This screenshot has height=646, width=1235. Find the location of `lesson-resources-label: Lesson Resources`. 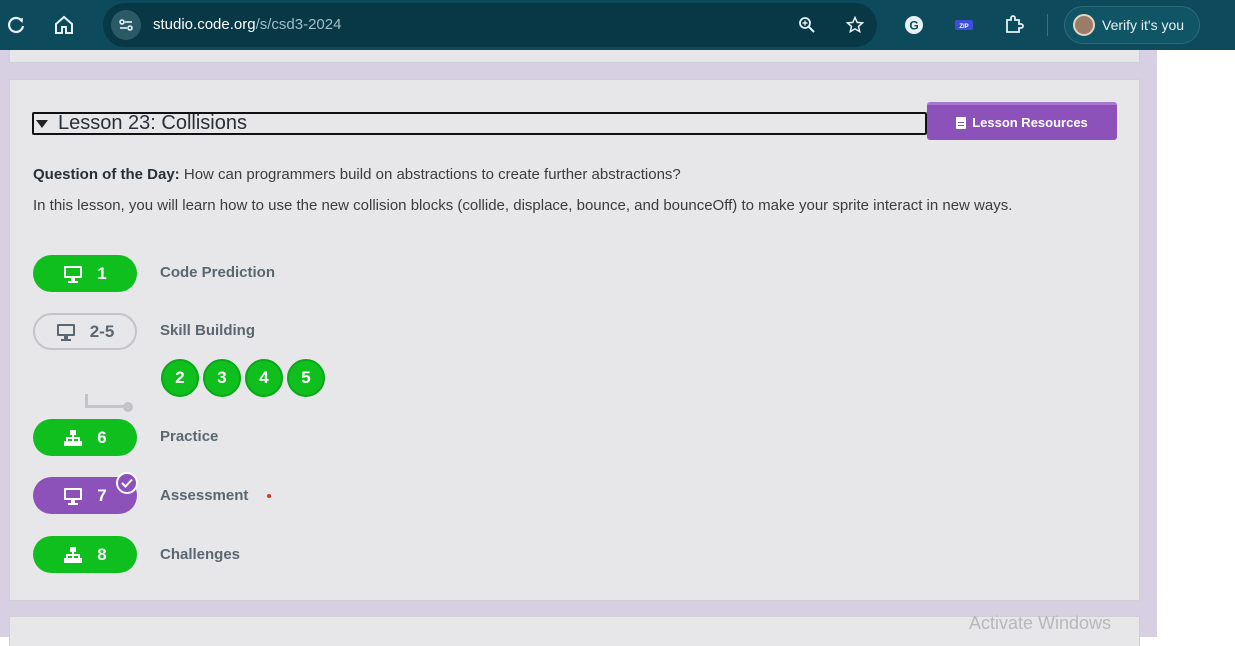

lesson-resources-label: Lesson Resources is located at coordinates (1030, 122).